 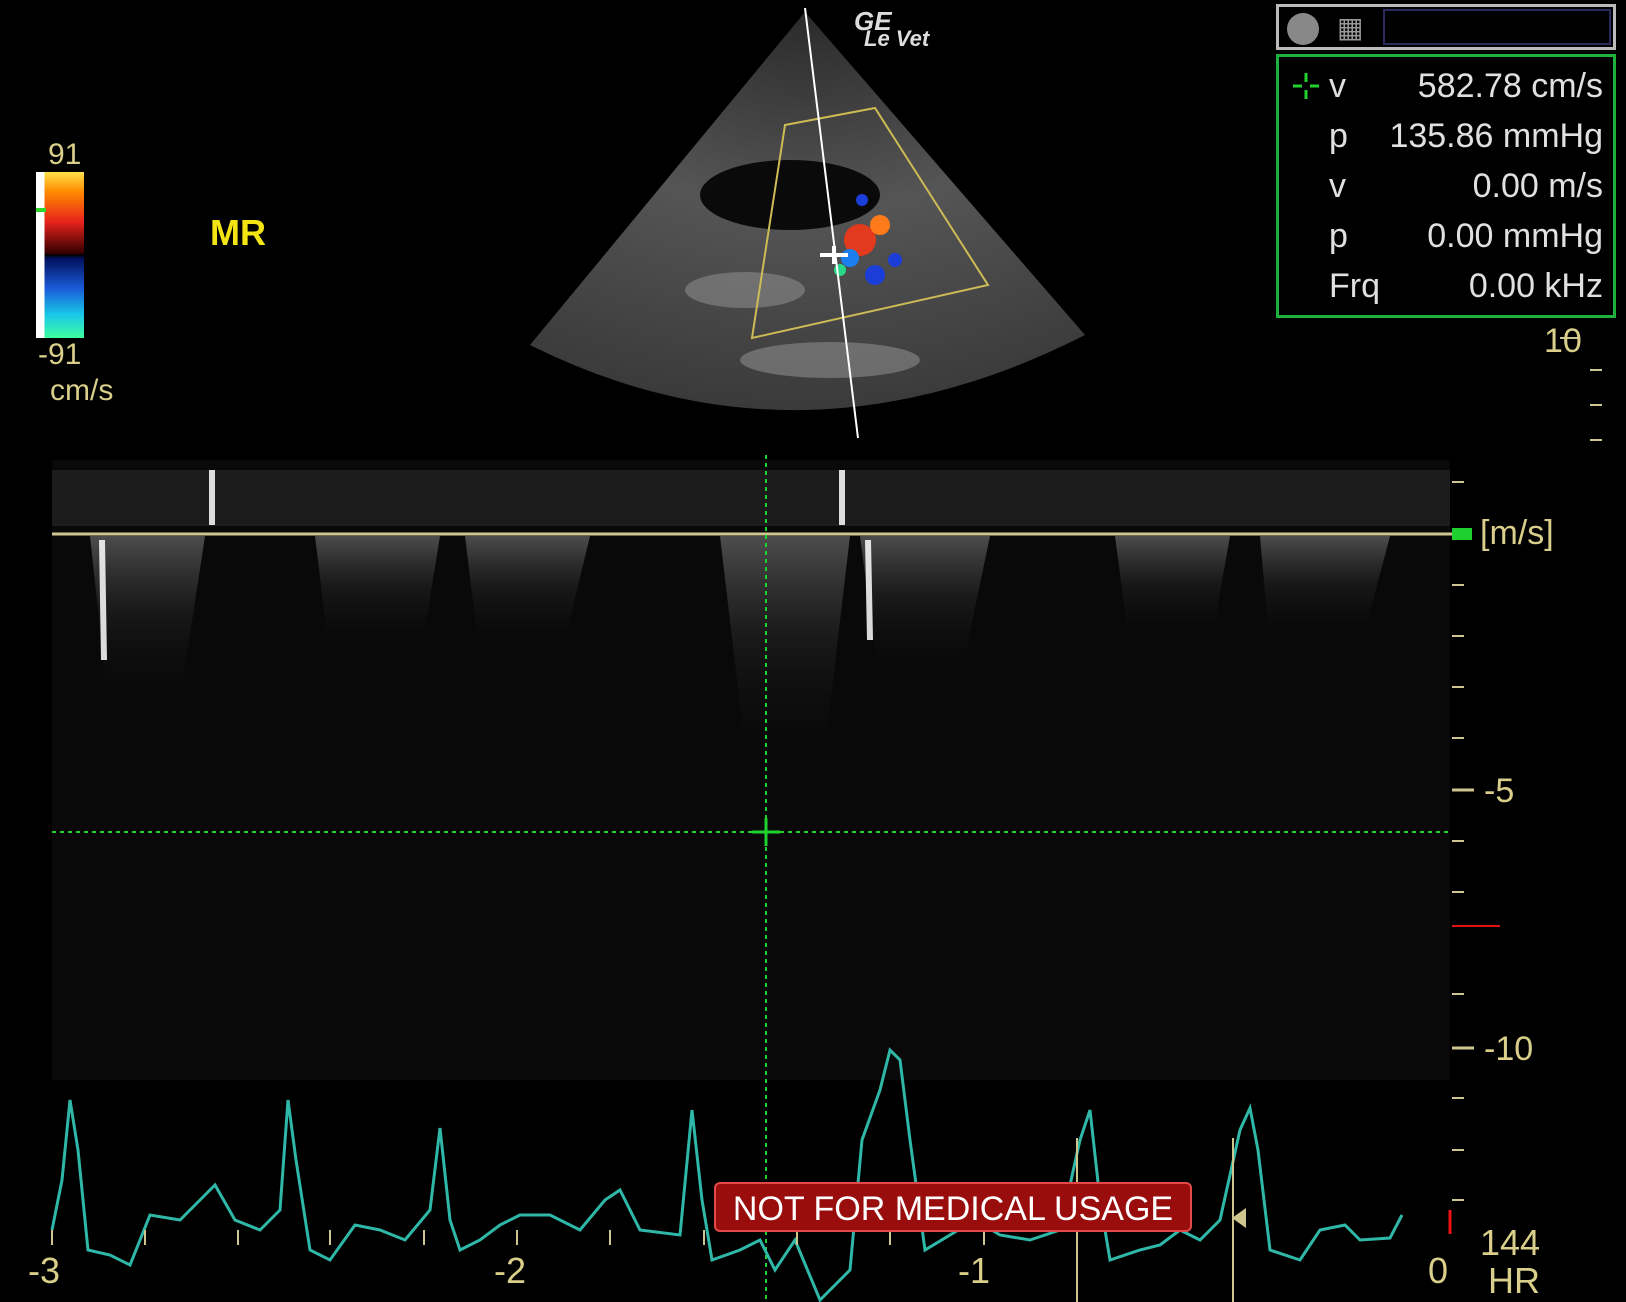 What do you see at coordinates (1497, 27) in the screenshot?
I see `measurement-title-bar` at bounding box center [1497, 27].